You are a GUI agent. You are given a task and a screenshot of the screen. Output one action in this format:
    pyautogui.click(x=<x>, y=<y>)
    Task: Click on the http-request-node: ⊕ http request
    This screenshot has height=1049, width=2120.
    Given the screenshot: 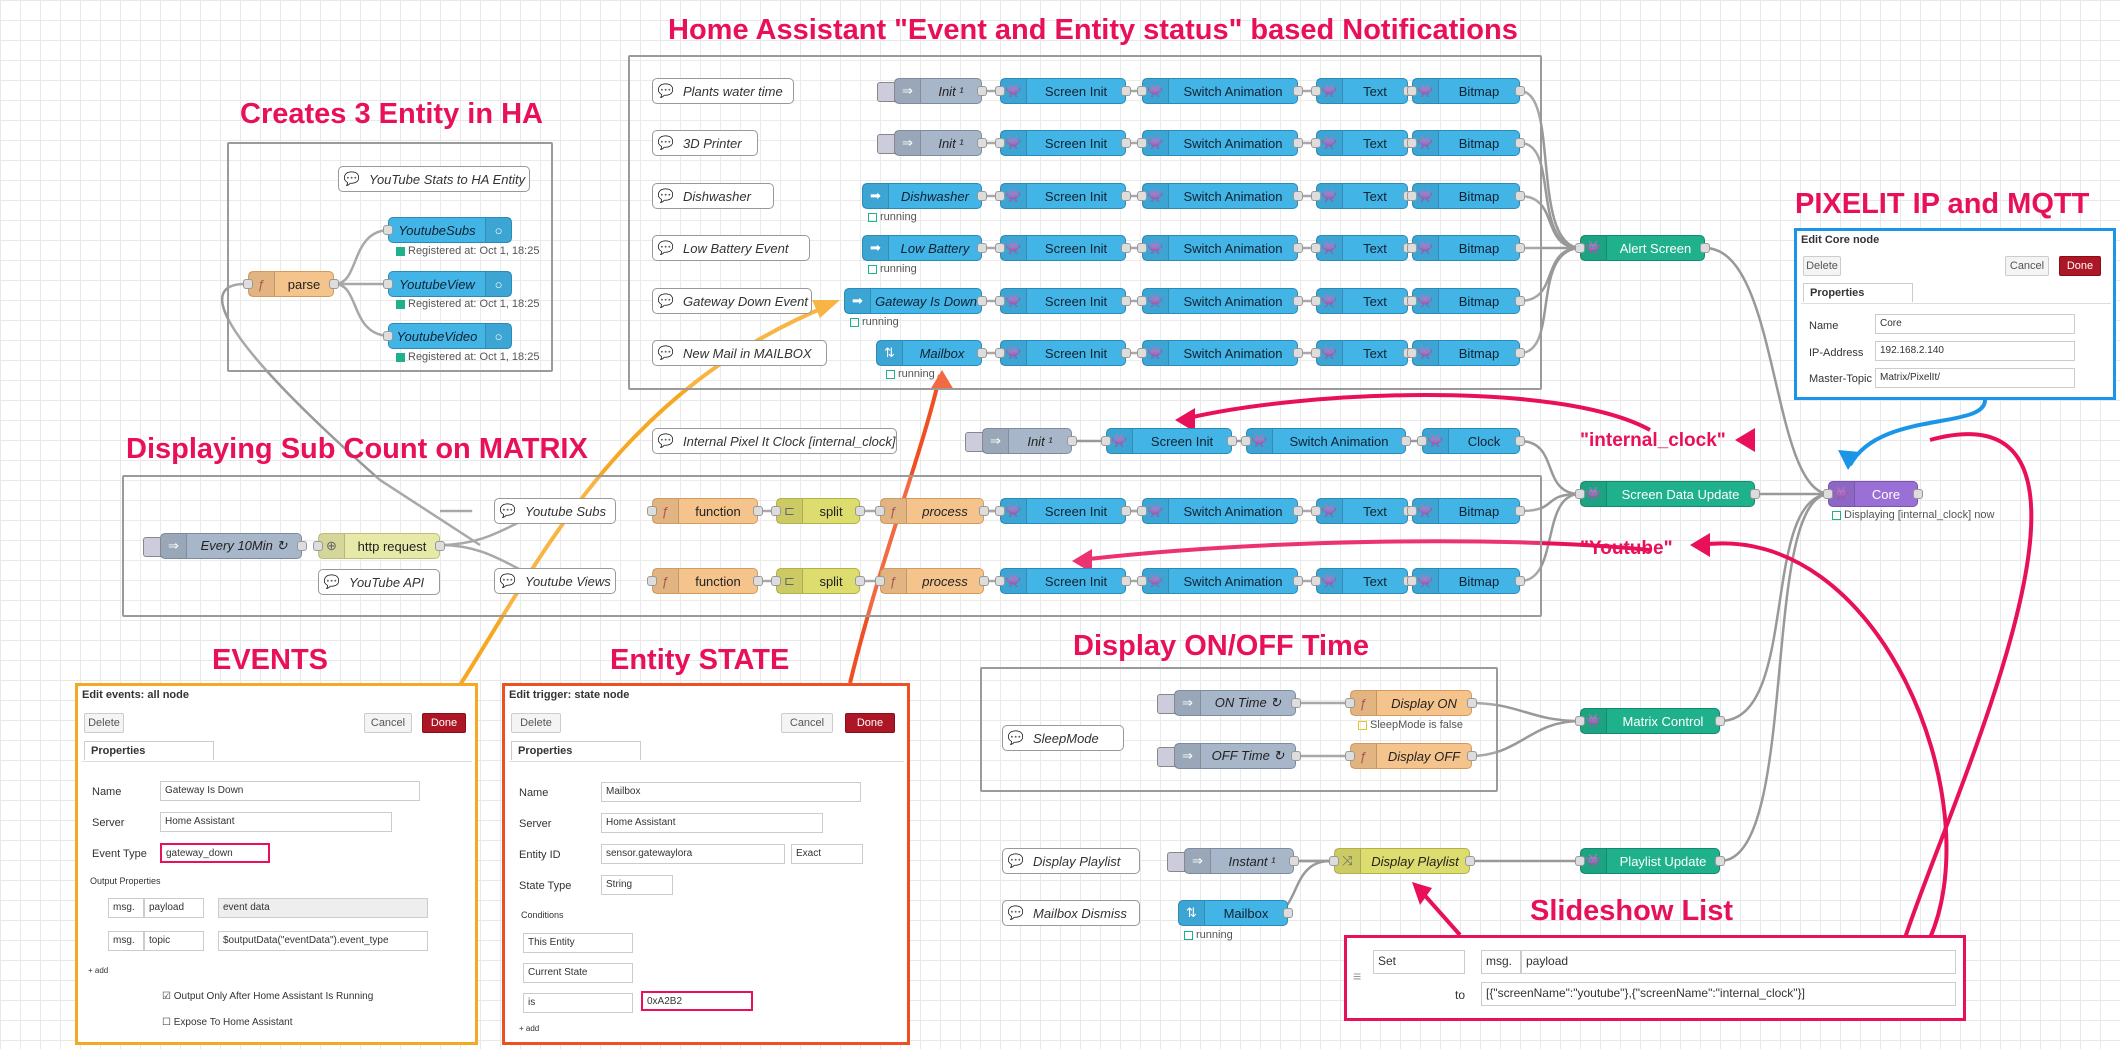 What is the action you would take?
    pyautogui.click(x=379, y=546)
    